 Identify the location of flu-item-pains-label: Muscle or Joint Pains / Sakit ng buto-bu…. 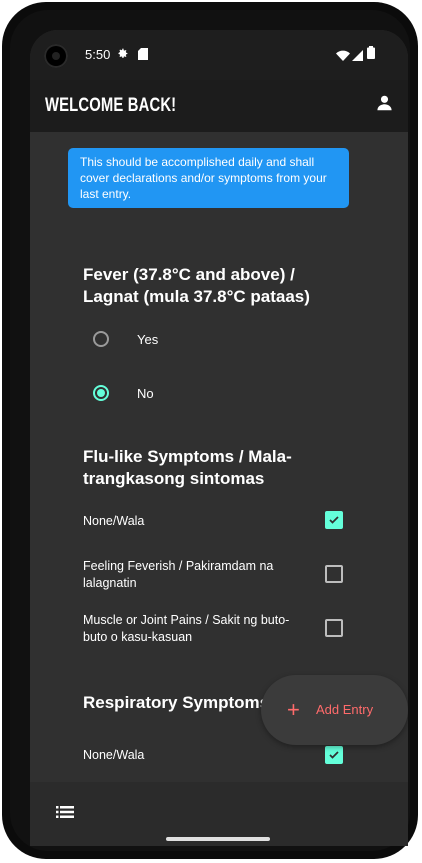
(186, 628).